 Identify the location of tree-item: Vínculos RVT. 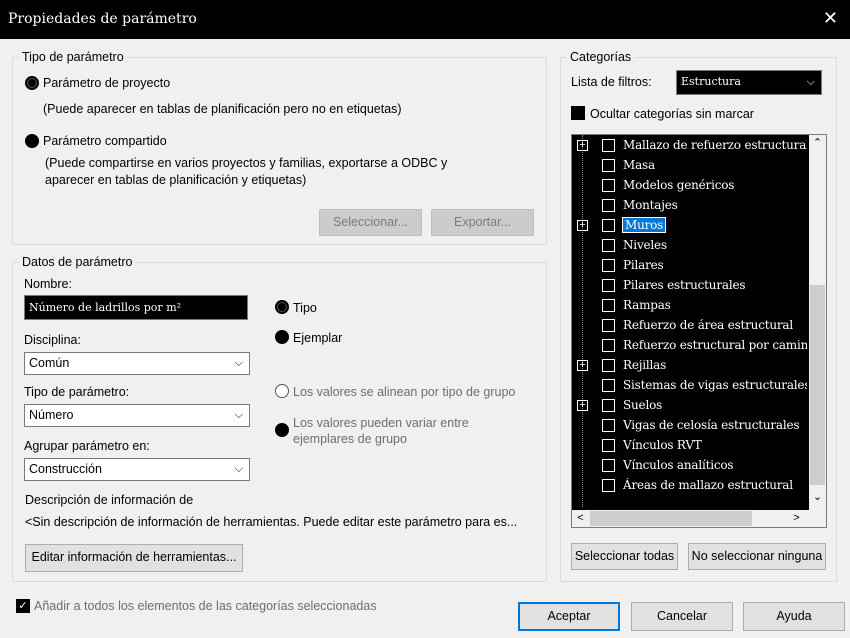
(689, 446).